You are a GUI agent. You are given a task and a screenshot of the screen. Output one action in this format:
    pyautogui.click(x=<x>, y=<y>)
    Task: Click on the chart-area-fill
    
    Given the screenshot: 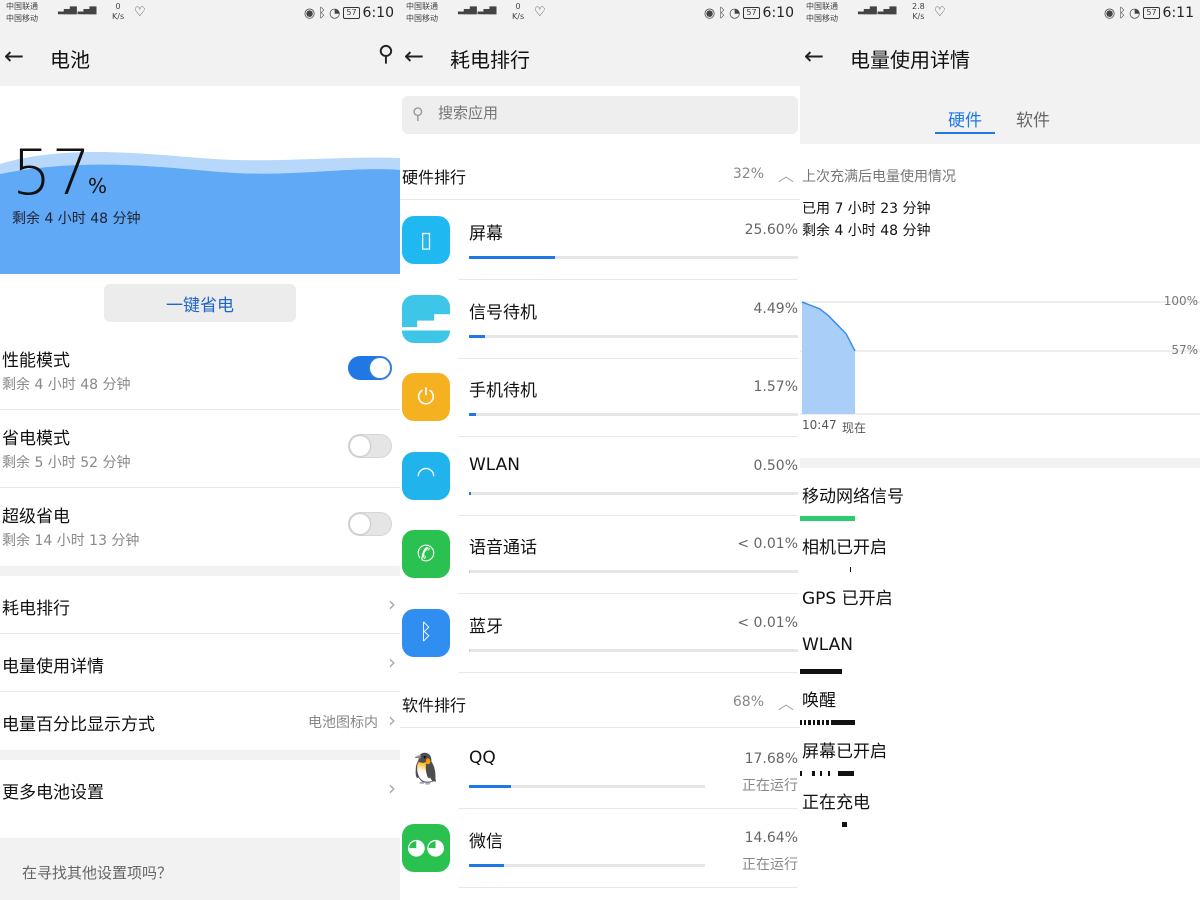 What is the action you would take?
    pyautogui.click(x=828, y=358)
    